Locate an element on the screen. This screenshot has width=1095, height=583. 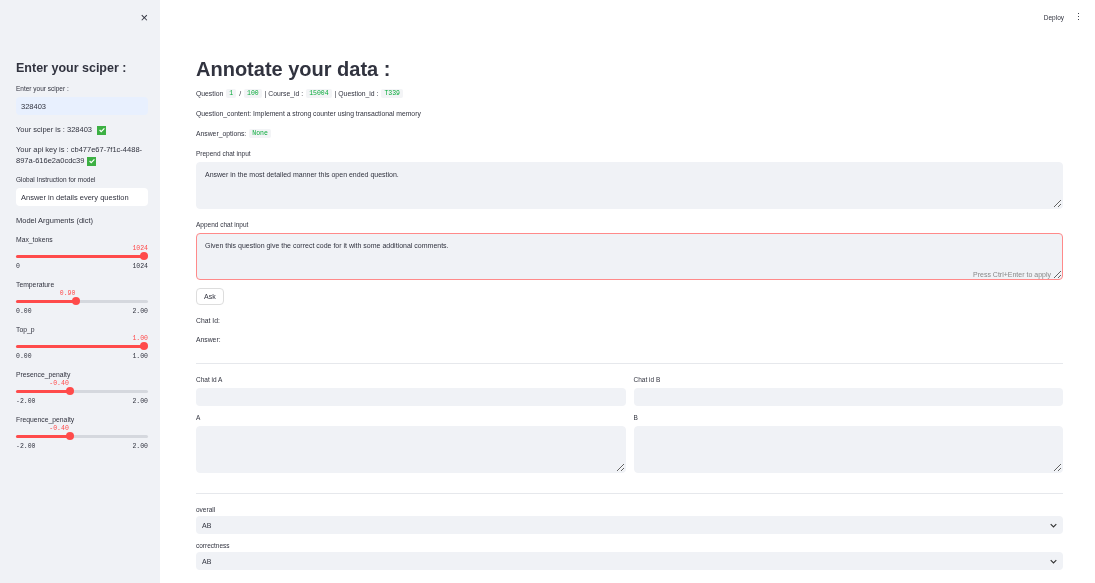
sidebar-title: Enter your sciper : is located at coordinates (72, 68).